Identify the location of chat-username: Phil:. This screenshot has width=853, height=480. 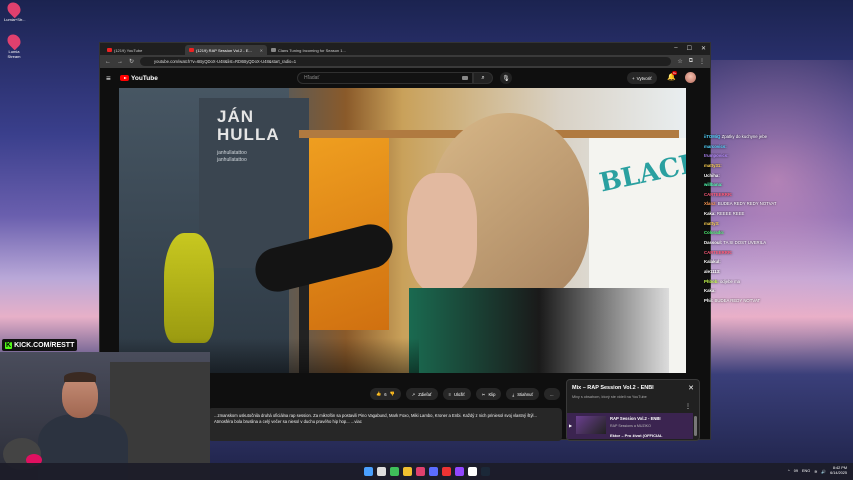
(709, 300).